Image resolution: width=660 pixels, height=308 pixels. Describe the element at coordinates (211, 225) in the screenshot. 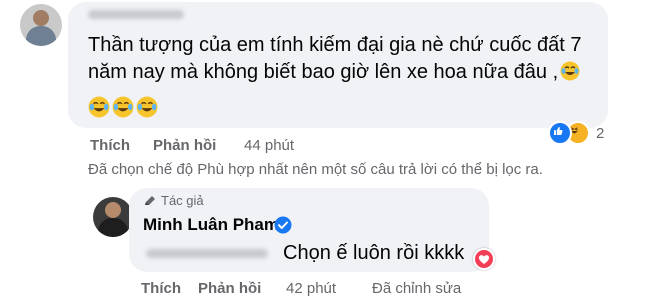

I see `author-name: Minh Luân Pham` at that location.